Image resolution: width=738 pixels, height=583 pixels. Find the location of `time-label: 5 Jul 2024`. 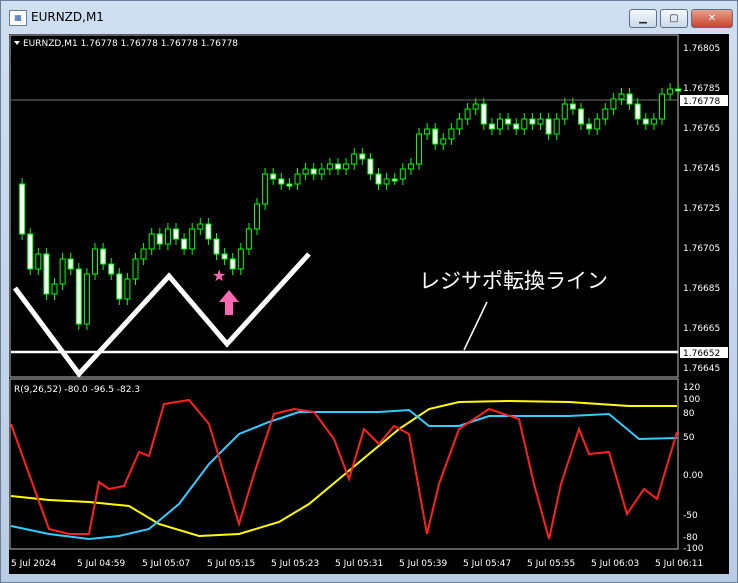

time-label: 5 Jul 2024 is located at coordinates (33, 564).